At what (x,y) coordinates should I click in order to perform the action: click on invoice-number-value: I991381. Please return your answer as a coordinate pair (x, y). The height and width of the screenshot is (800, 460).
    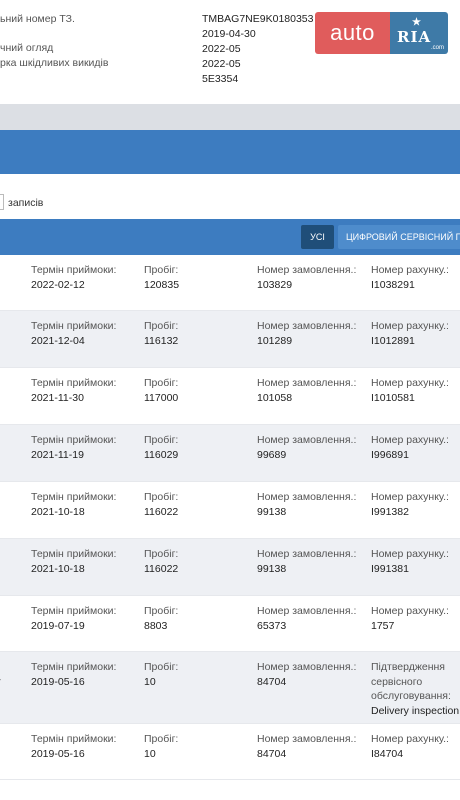
    Looking at the image, I should click on (390, 568).